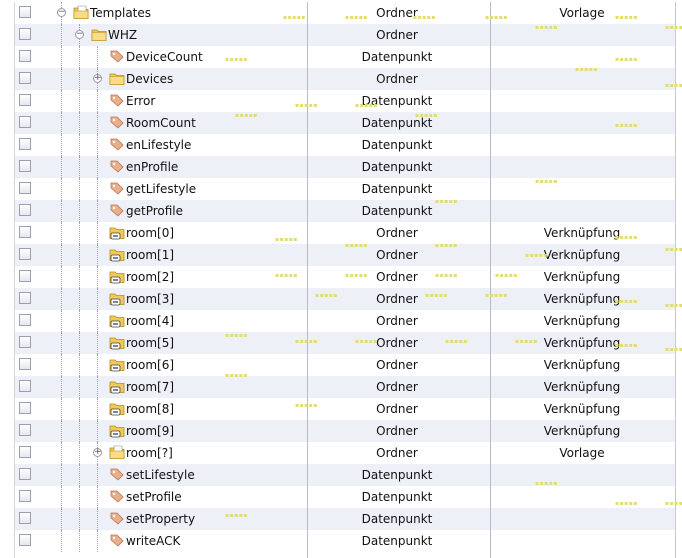  Describe the element at coordinates (345, 431) in the screenshot. I see `tree-row: room[9] Ordner Verknüpfung` at that location.